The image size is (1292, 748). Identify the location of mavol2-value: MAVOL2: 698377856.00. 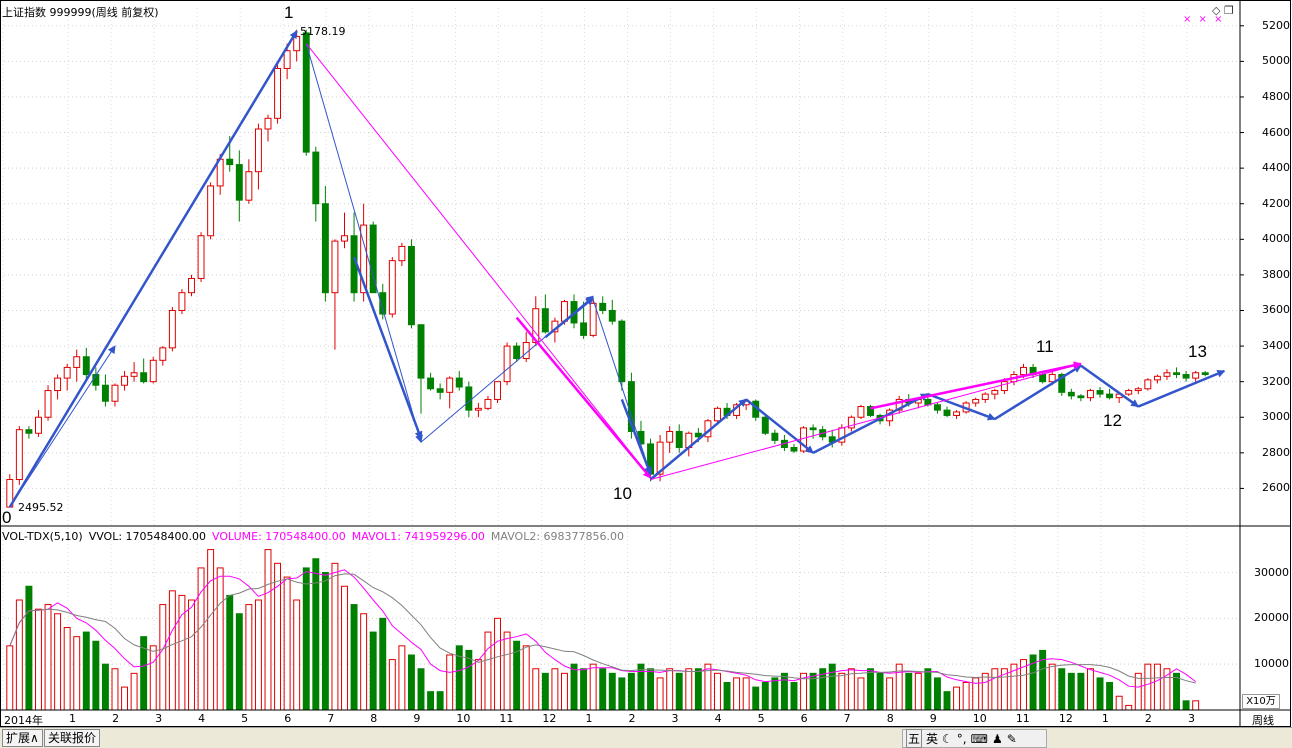
(557, 536).